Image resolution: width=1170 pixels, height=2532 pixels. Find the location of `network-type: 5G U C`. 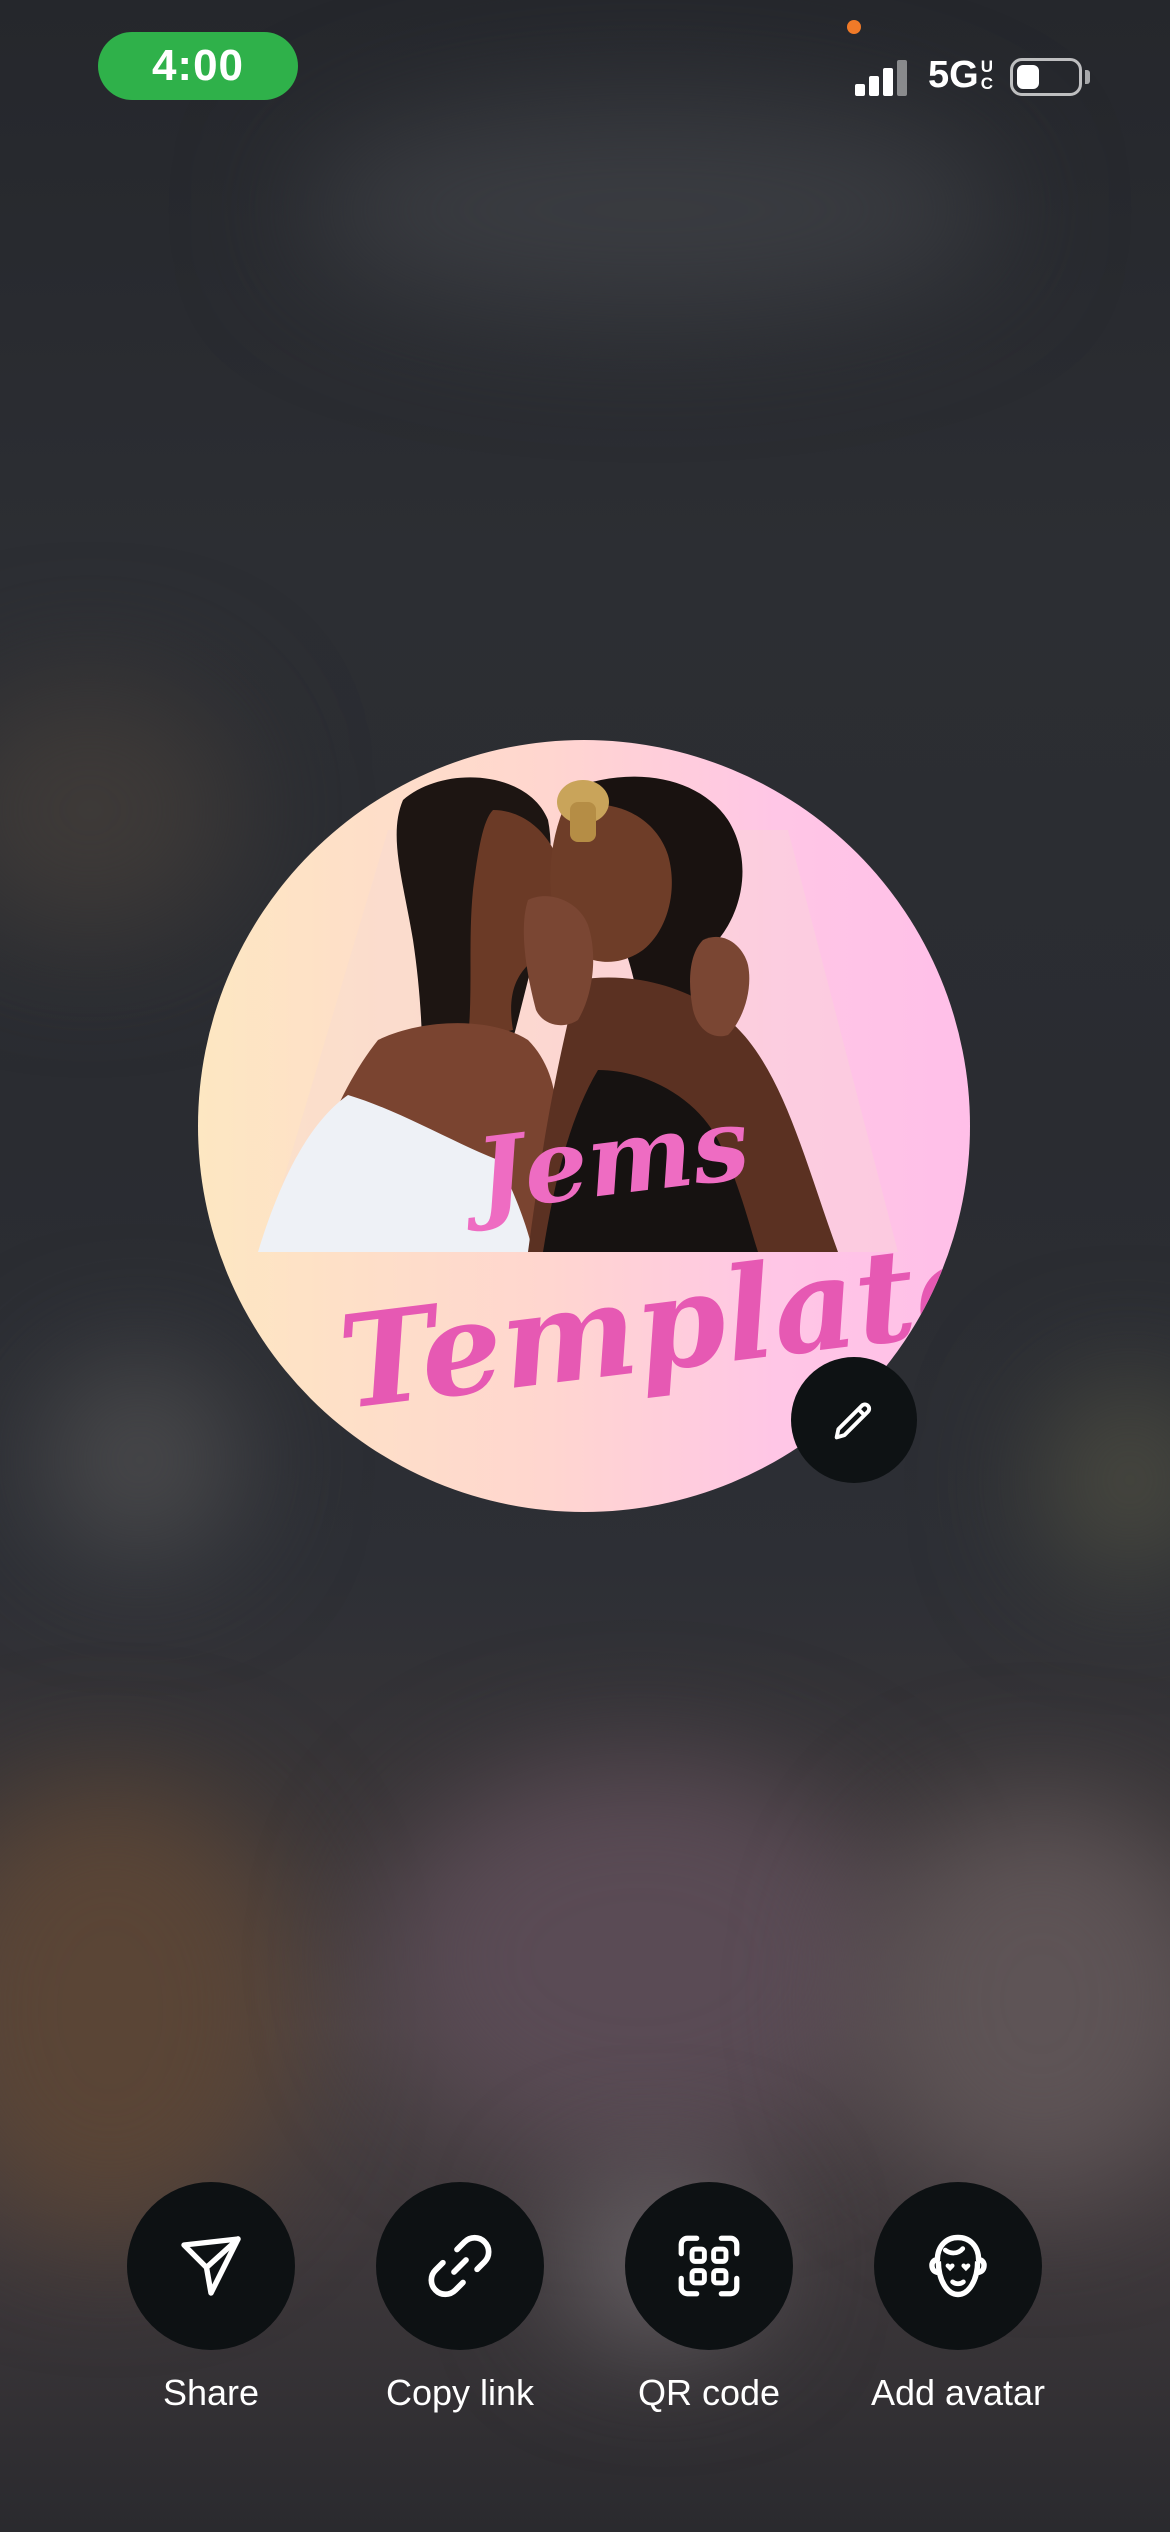

network-type: 5G U C is located at coordinates (960, 75).